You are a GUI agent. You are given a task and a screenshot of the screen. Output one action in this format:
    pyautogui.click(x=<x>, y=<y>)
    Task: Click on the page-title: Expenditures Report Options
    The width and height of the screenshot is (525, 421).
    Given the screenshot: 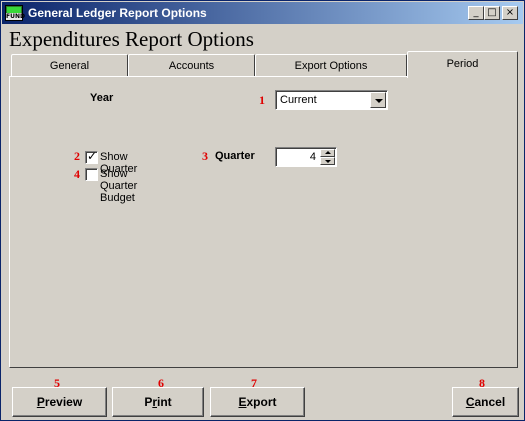 What is the action you would take?
    pyautogui.click(x=131, y=39)
    